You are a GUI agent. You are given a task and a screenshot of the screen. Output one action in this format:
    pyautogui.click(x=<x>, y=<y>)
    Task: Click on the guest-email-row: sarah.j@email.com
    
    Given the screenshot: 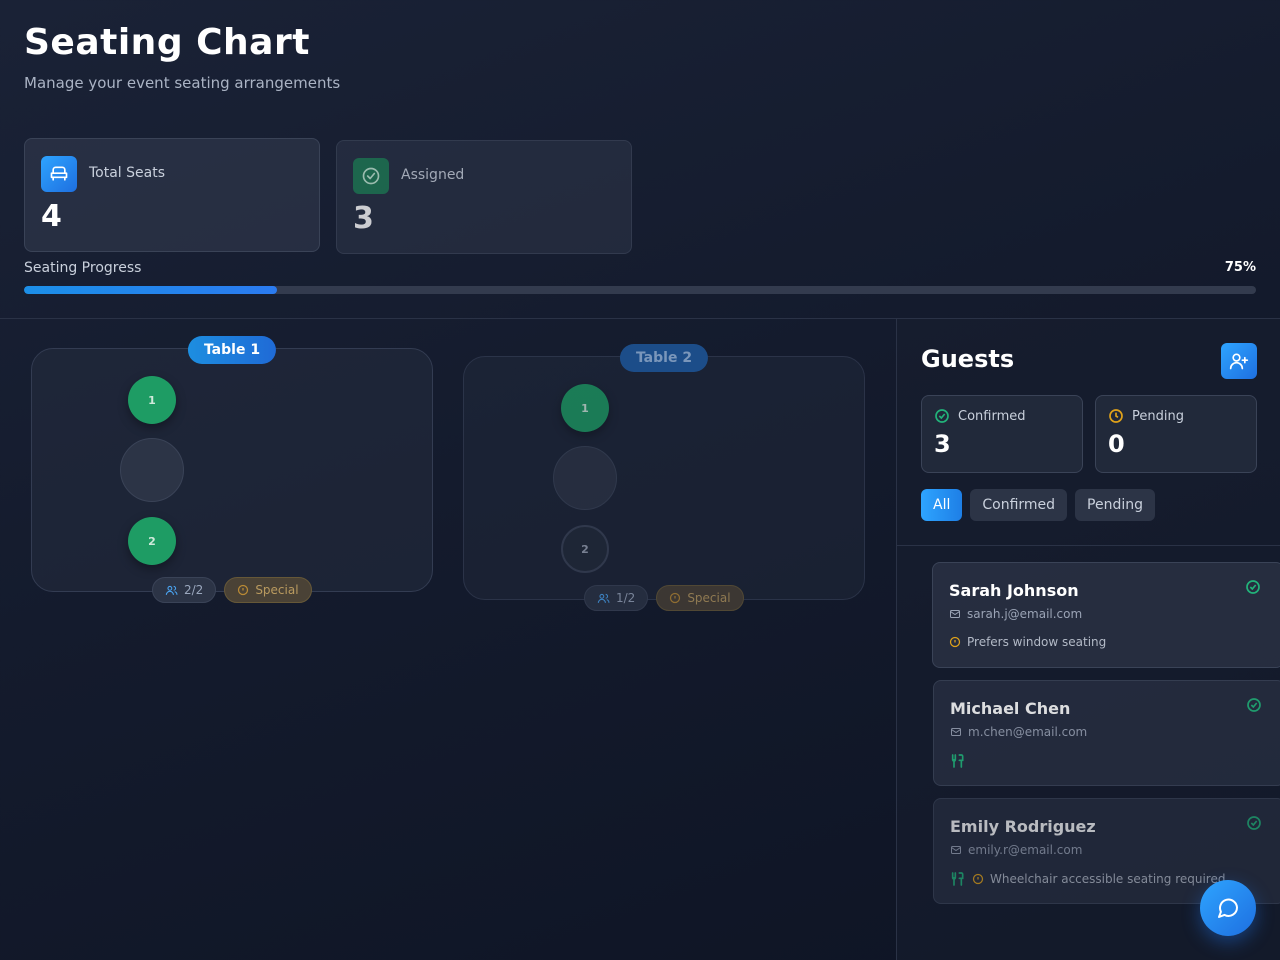 What is the action you would take?
    pyautogui.click(x=1015, y=614)
    